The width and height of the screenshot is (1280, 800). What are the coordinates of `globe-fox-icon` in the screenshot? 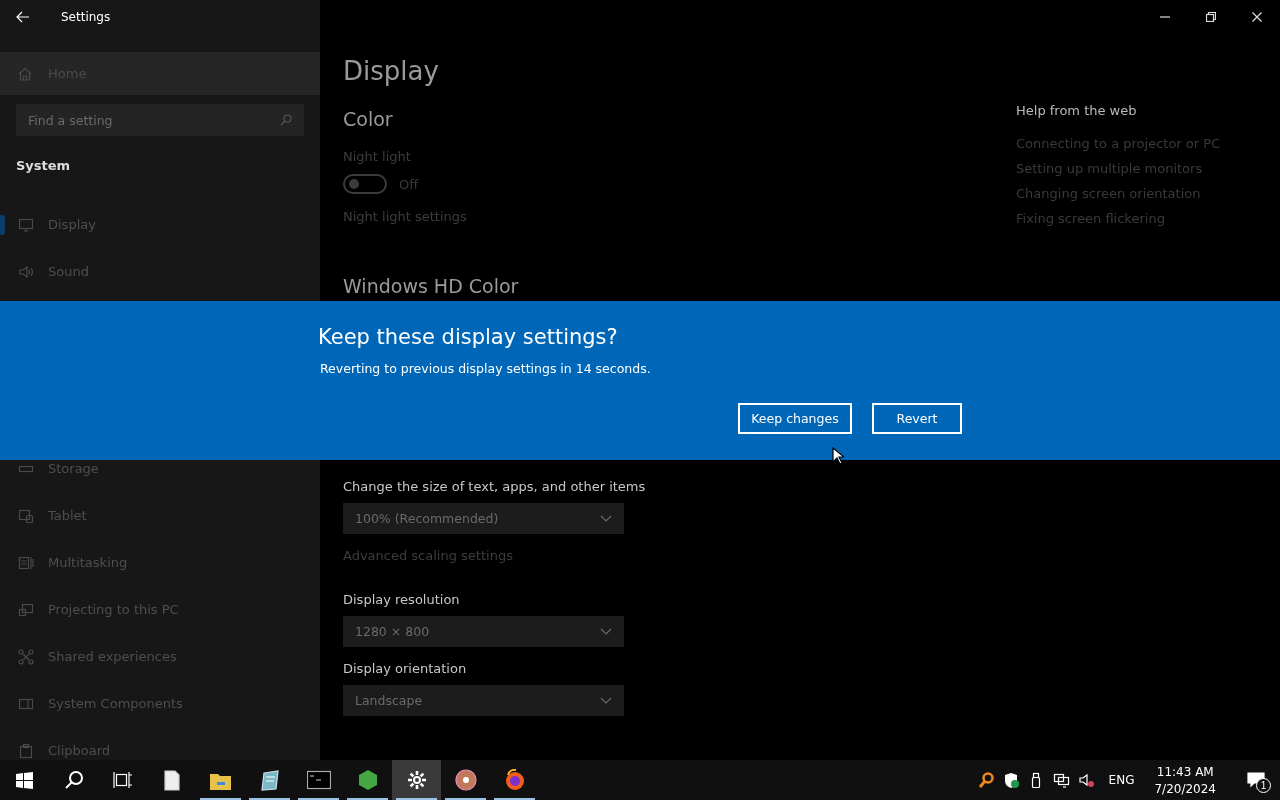 It's located at (514, 780).